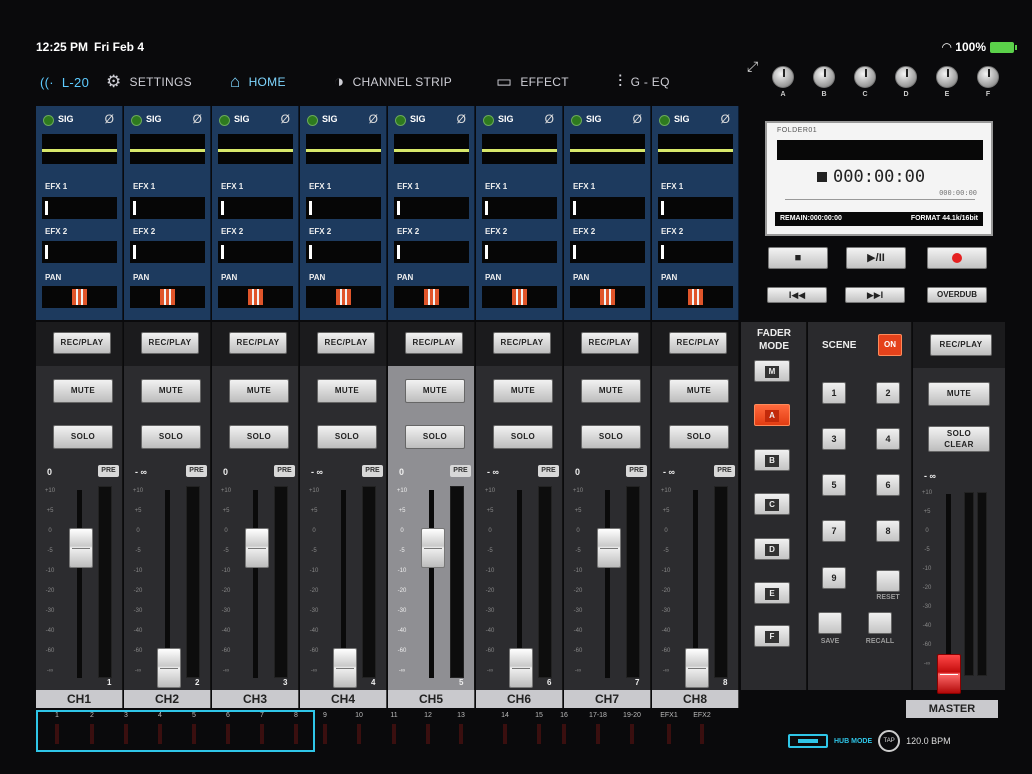 The height and width of the screenshot is (774, 1032). I want to click on tap-tempo-button: TAP, so click(889, 741).